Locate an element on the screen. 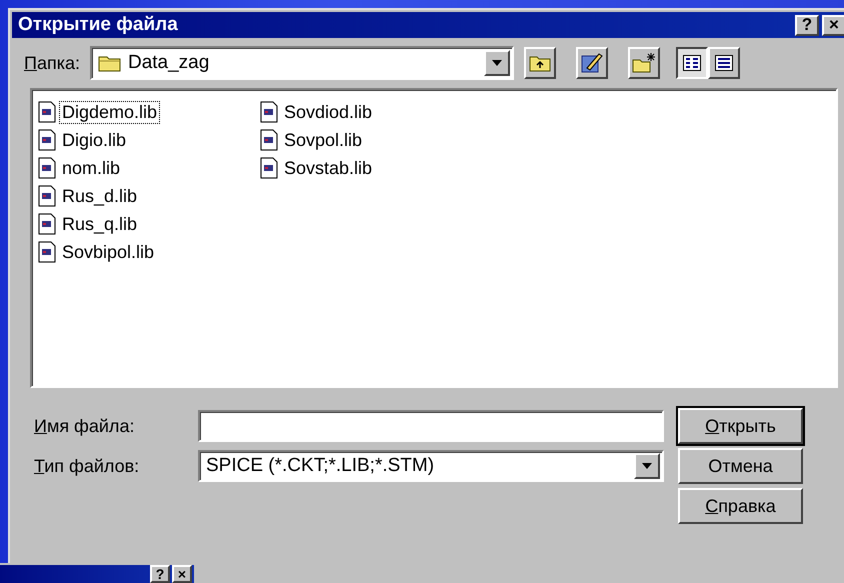 The image size is (844, 583). file-item: Digdemo.lib is located at coordinates (149, 112).